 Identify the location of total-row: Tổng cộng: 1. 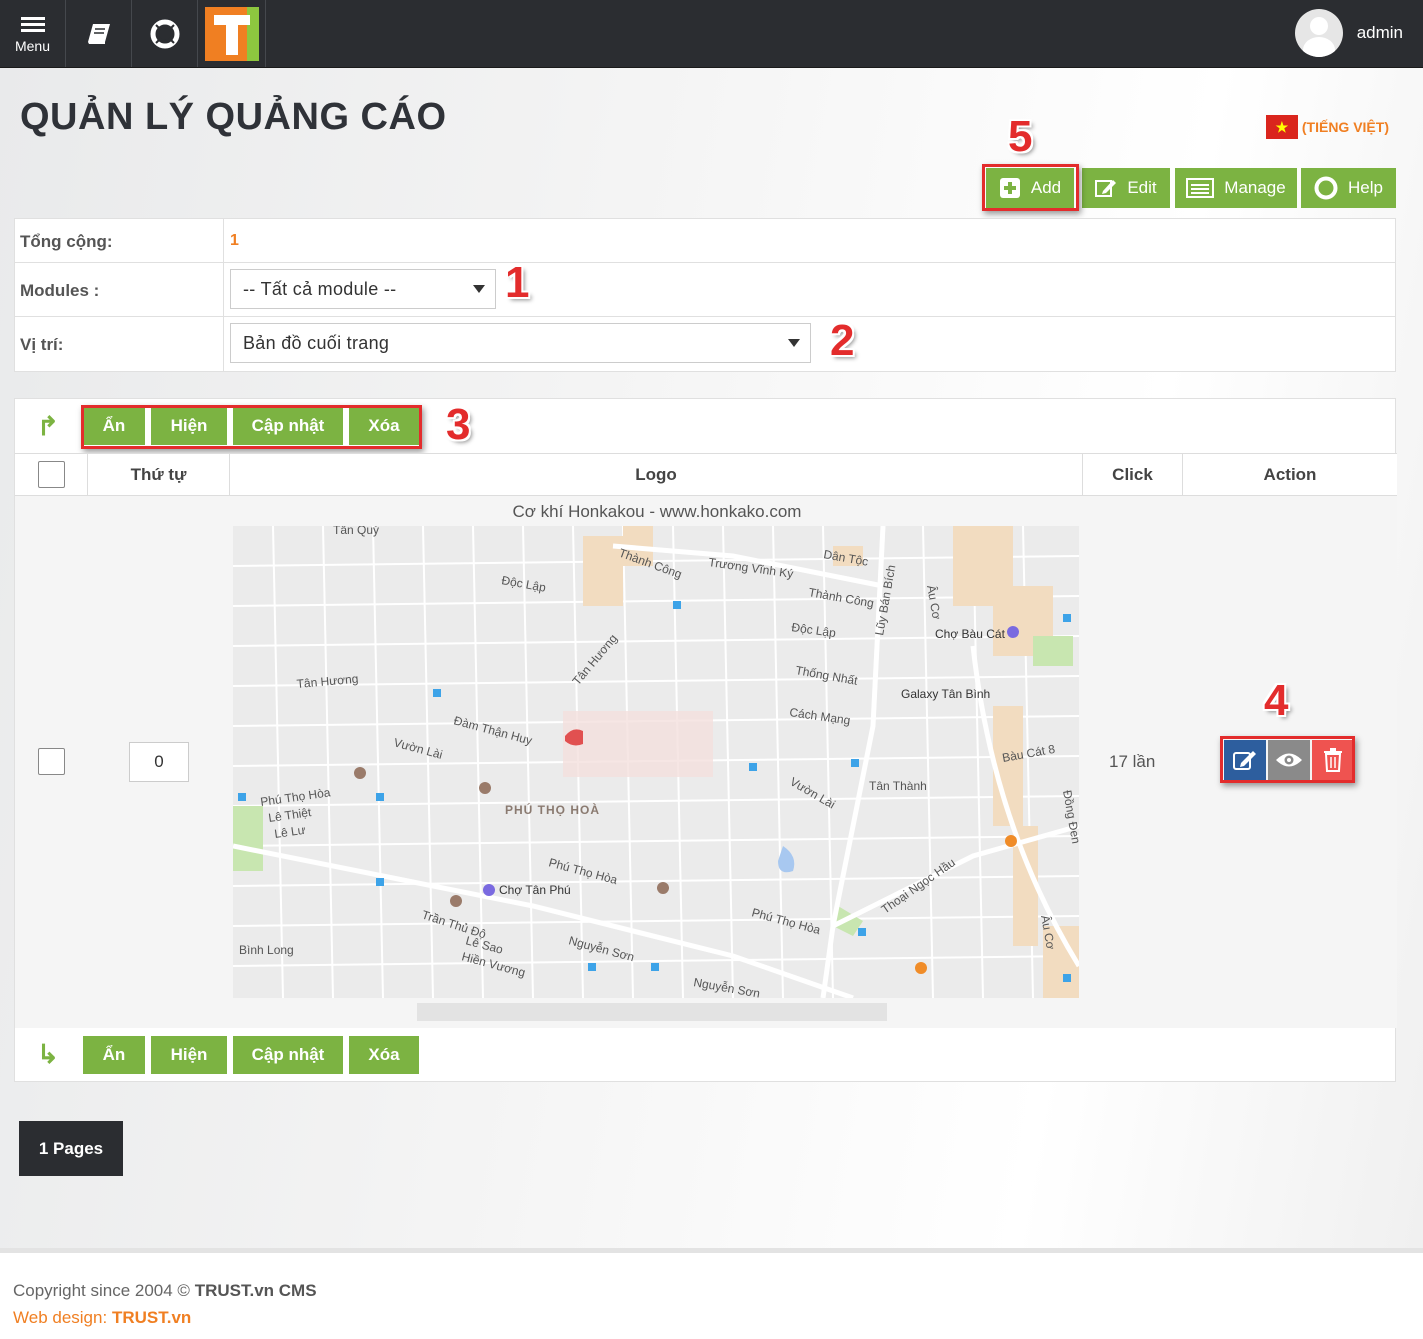
(705, 241).